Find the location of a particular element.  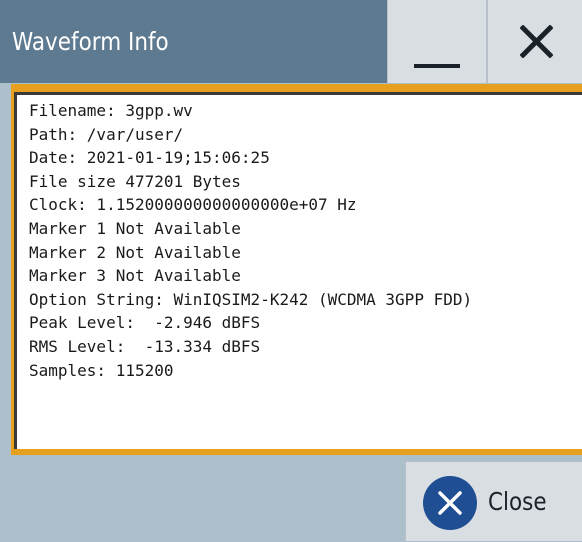

info-line-file-size: File size 477201 Bytes is located at coordinates (135, 181).